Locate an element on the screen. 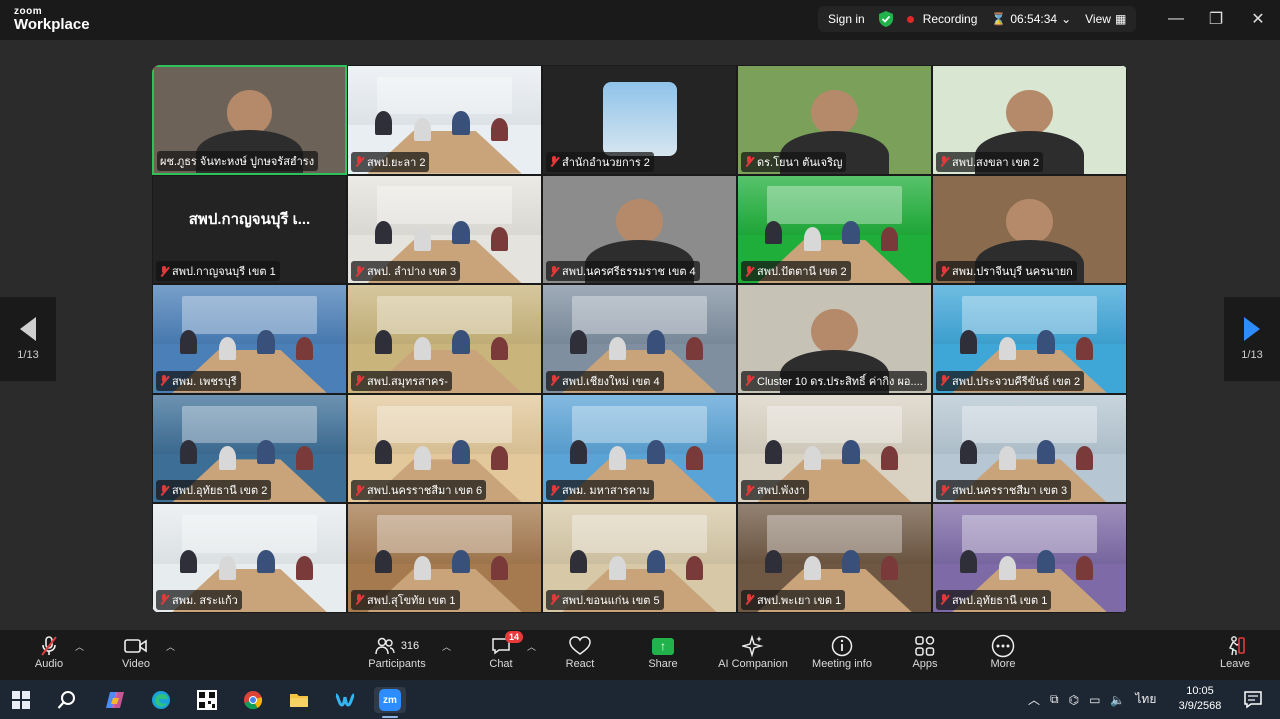  leave-label: Leave is located at coordinates (1235, 664).